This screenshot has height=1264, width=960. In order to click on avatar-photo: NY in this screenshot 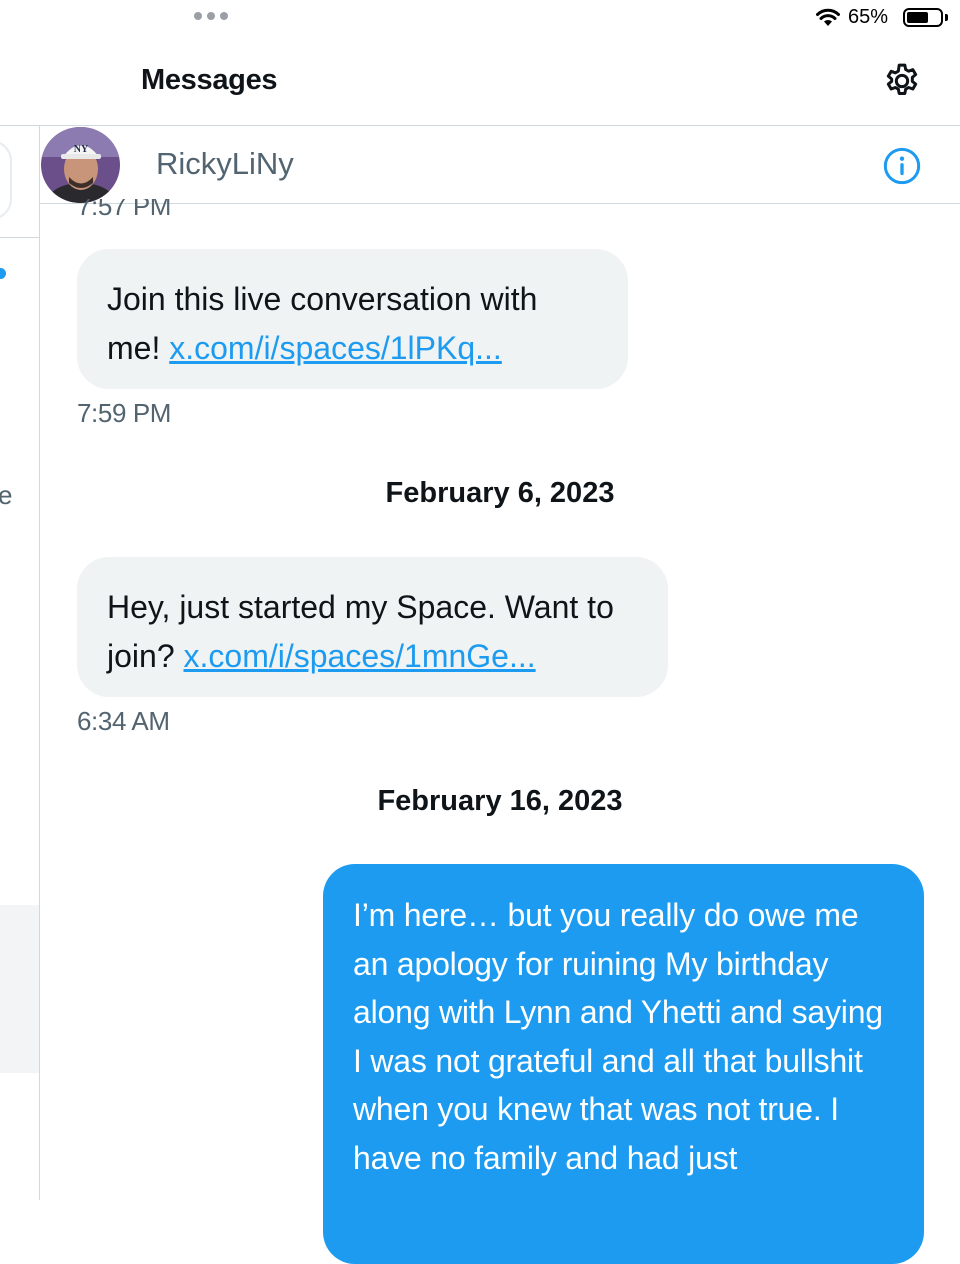, I will do `click(80, 165)`.